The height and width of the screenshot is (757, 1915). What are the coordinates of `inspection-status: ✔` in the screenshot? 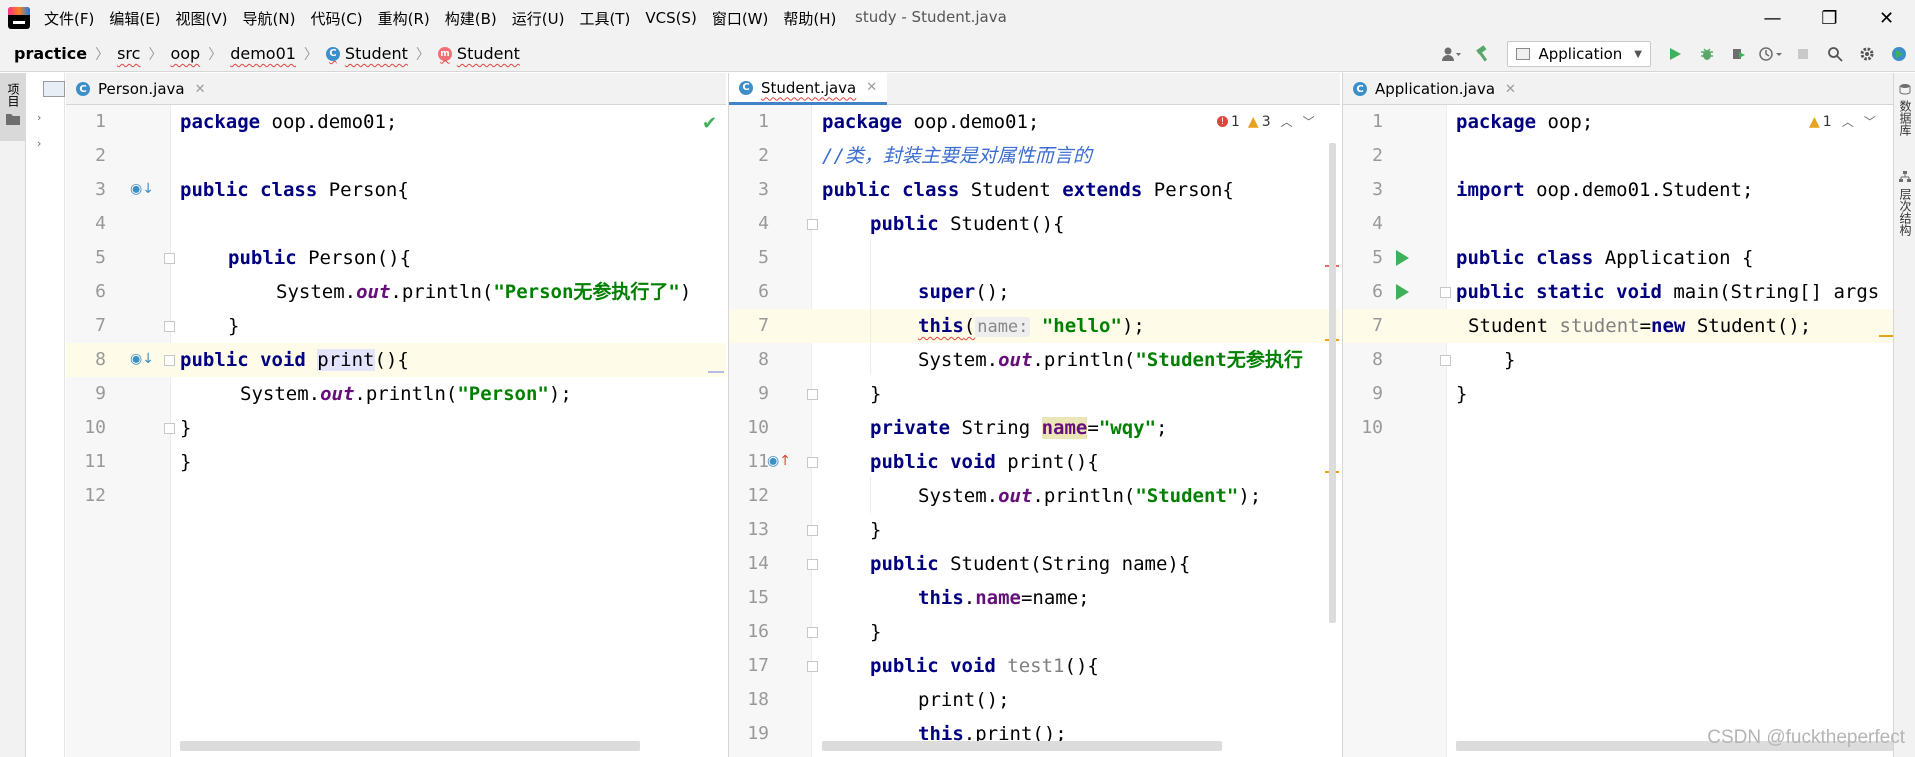 It's located at (709, 123).